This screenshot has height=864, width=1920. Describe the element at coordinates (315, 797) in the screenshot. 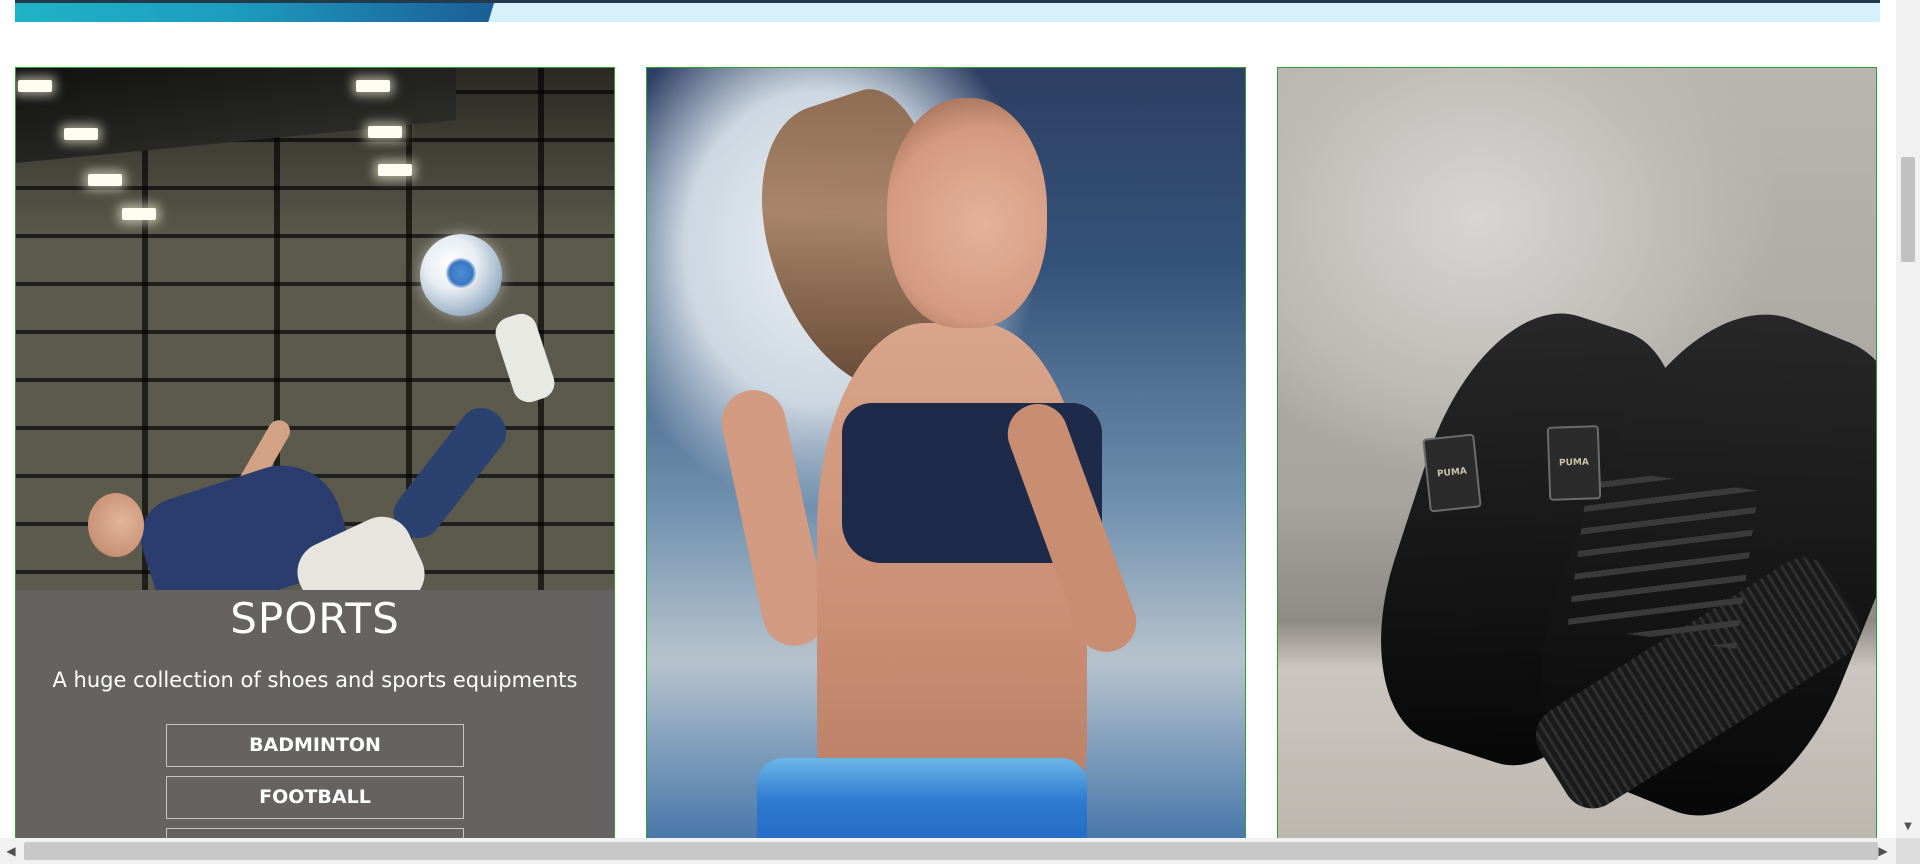

I see `football-button: FOOTBALL` at that location.